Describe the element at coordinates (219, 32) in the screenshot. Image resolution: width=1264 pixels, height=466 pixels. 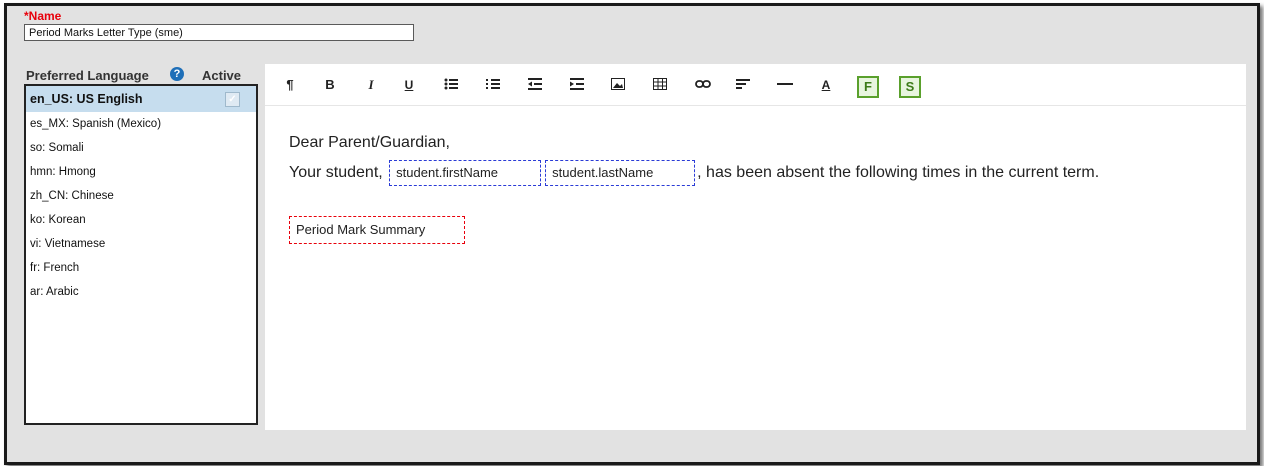
I see `name-input` at that location.